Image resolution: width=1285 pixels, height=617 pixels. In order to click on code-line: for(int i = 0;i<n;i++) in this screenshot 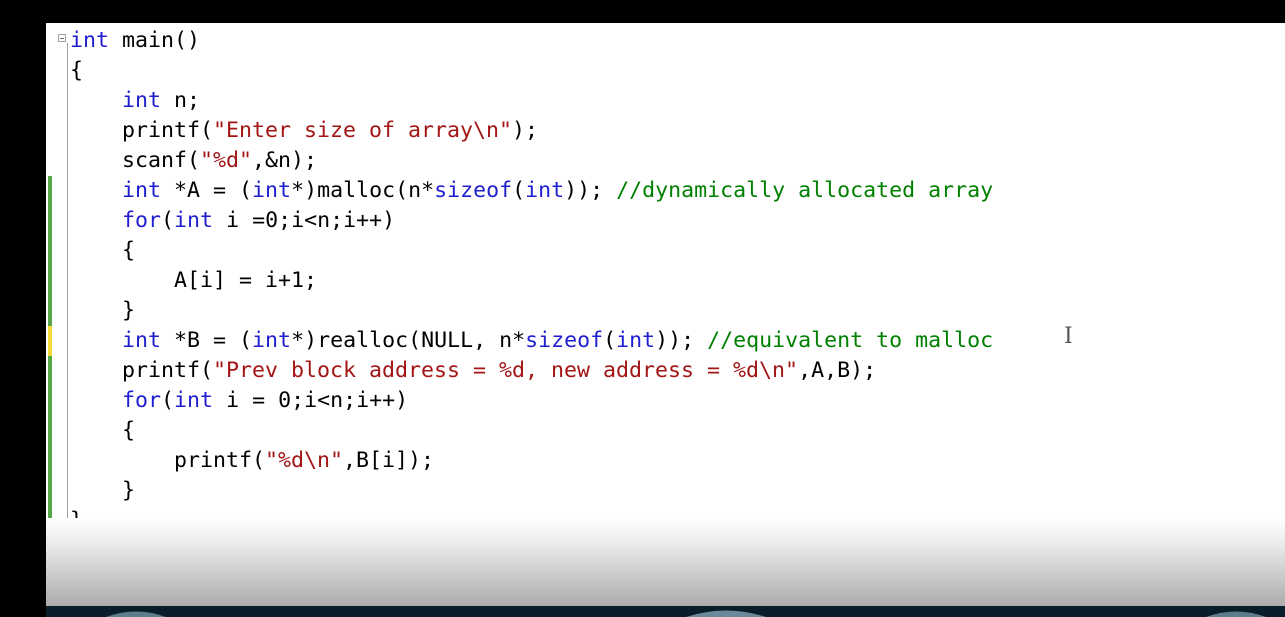, I will do `click(239, 401)`.